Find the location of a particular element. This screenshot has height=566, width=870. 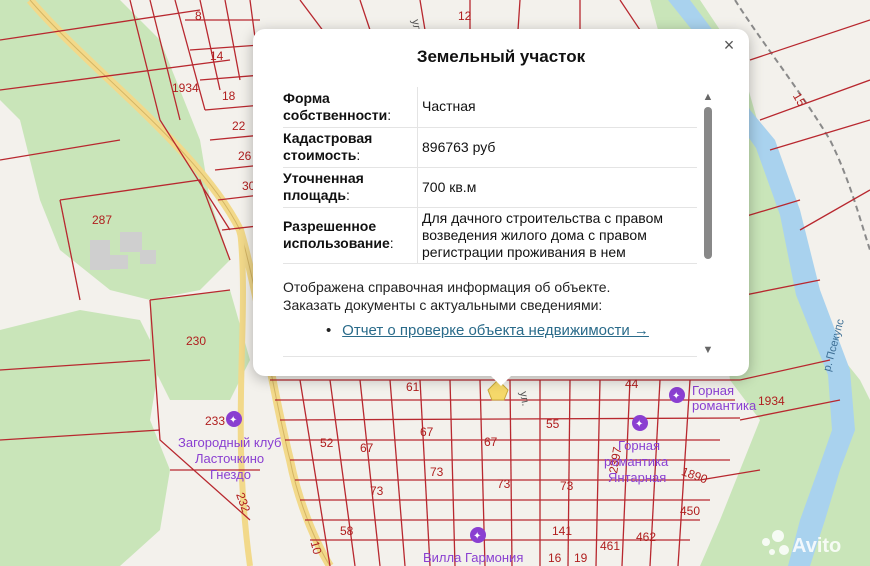

poi-label: Гнездо is located at coordinates (230, 474).